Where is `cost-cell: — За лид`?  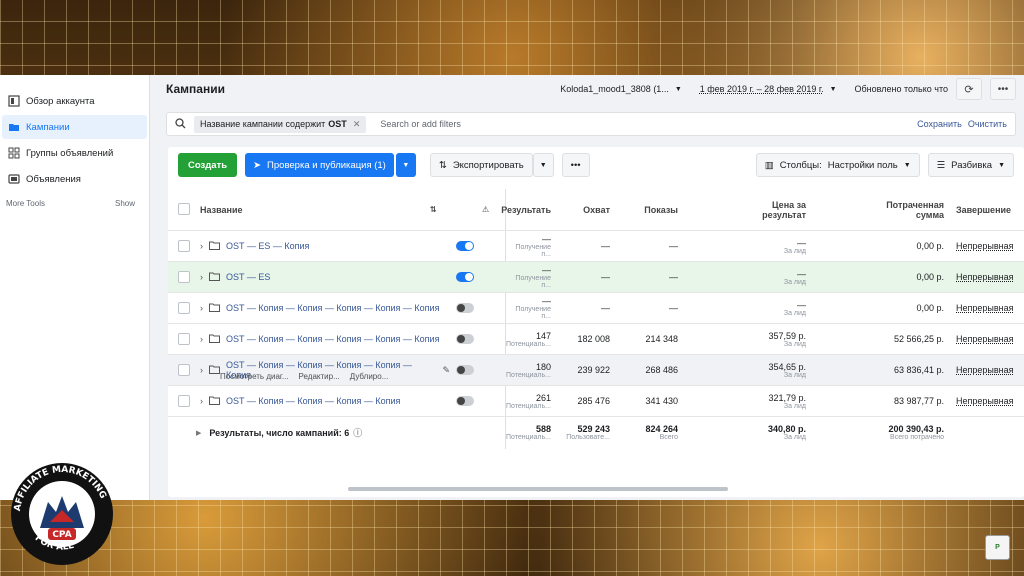
cost-cell: — За лид is located at coordinates (767, 277).